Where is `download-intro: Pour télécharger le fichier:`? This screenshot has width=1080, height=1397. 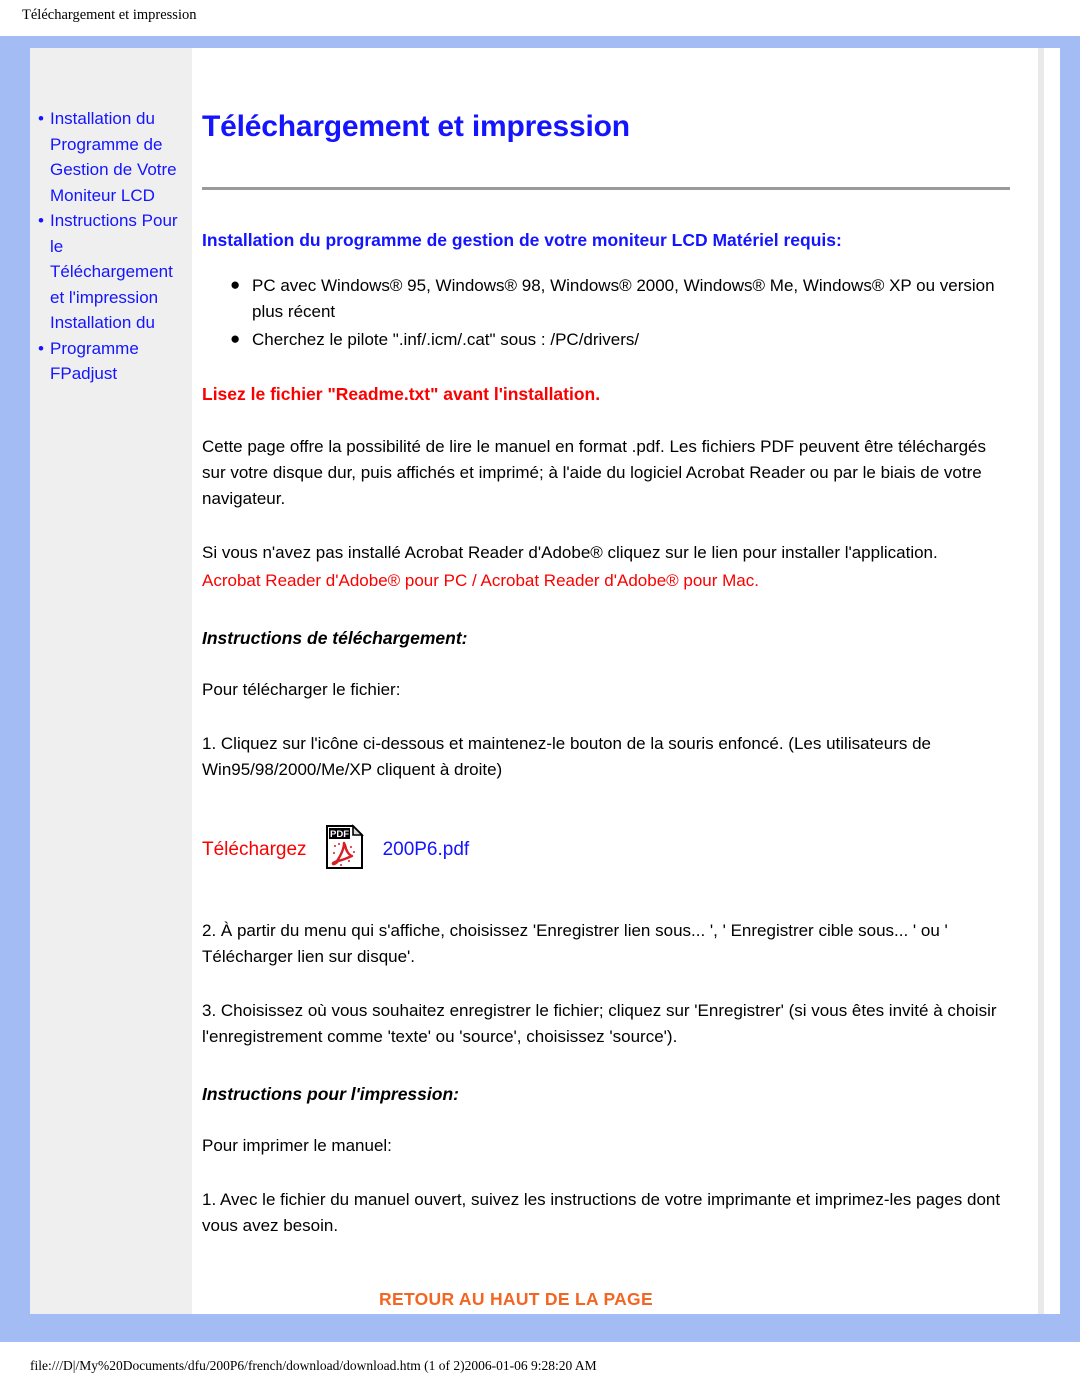
download-intro: Pour télécharger le fichier: is located at coordinates (301, 690).